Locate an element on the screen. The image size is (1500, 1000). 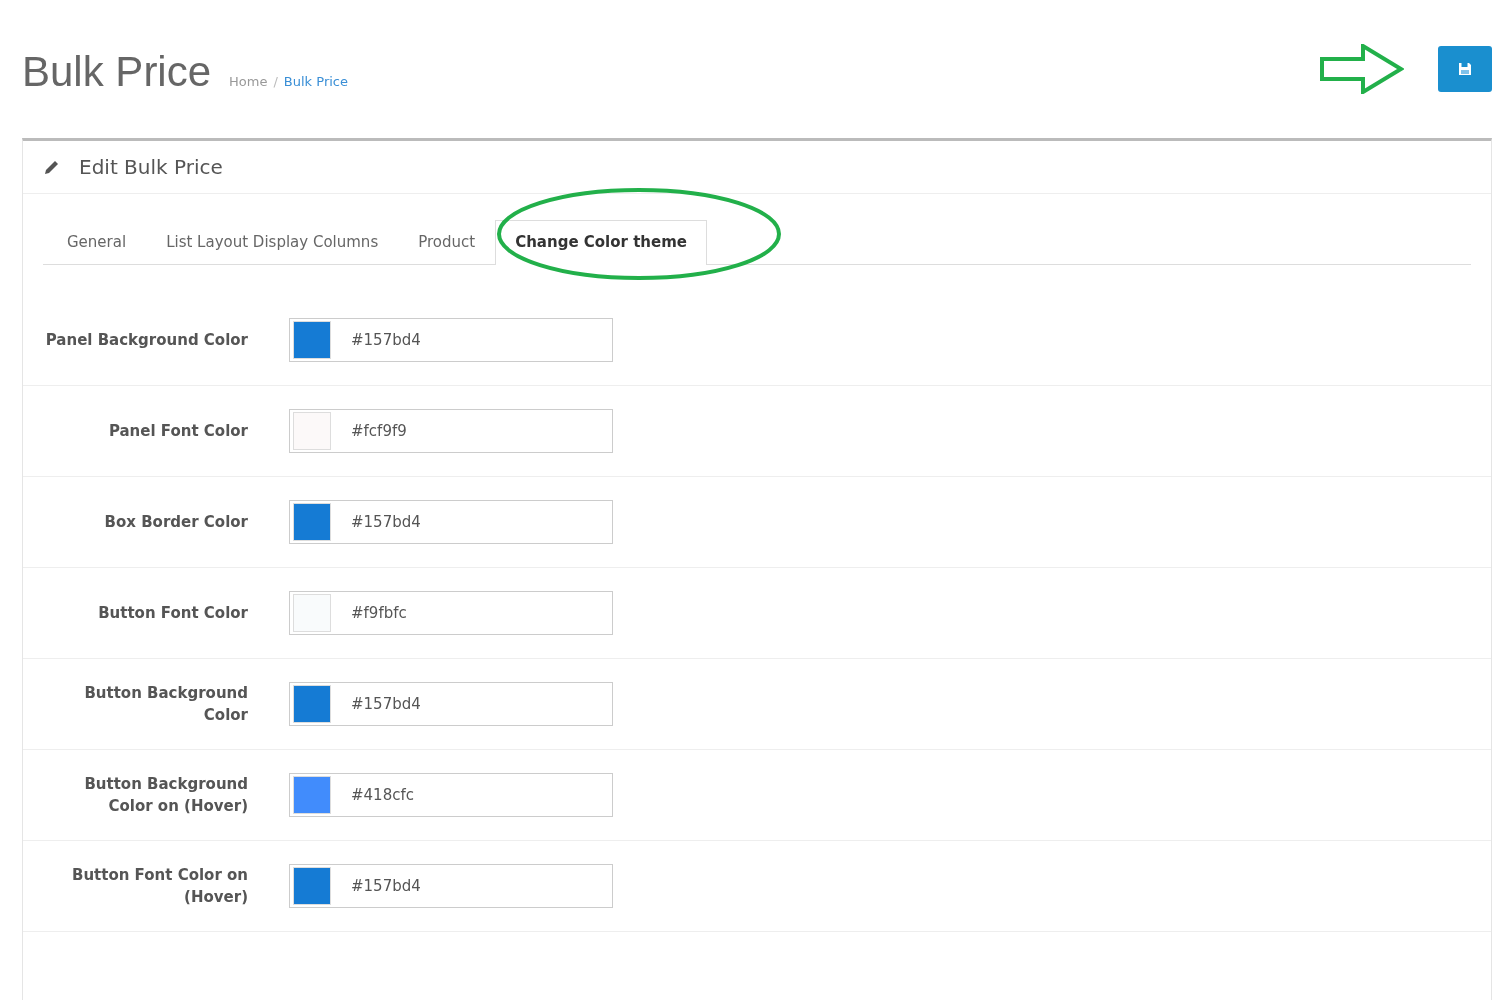
tab: Product is located at coordinates (447, 242).